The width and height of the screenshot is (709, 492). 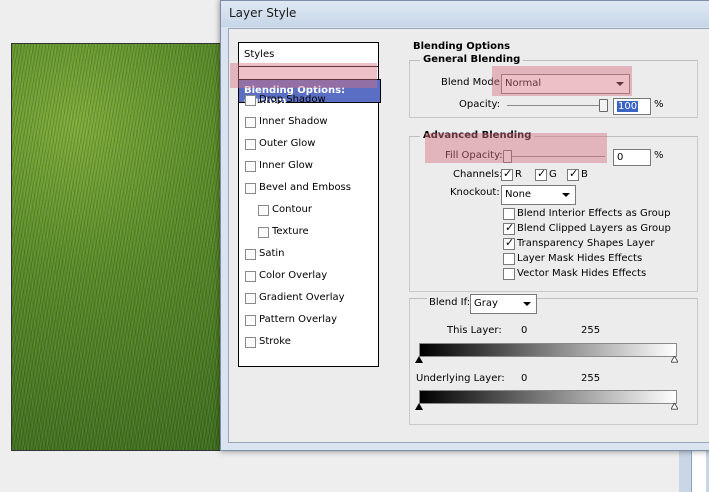 What do you see at coordinates (460, 378) in the screenshot?
I see `underlying-layer-label: Underlying Layer:` at bounding box center [460, 378].